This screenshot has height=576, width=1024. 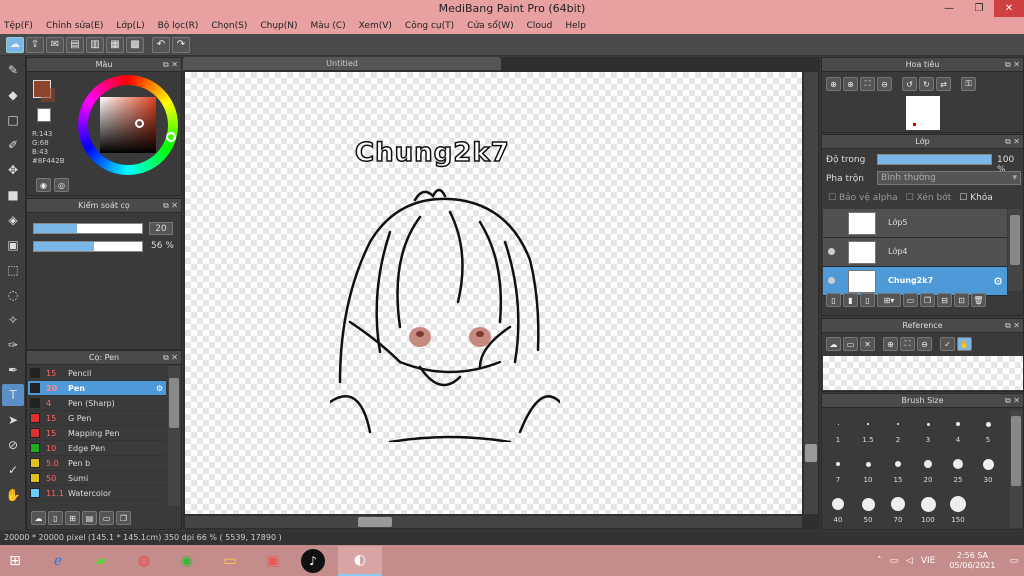 I want to click on document-tab: Untitled, so click(x=342, y=63).